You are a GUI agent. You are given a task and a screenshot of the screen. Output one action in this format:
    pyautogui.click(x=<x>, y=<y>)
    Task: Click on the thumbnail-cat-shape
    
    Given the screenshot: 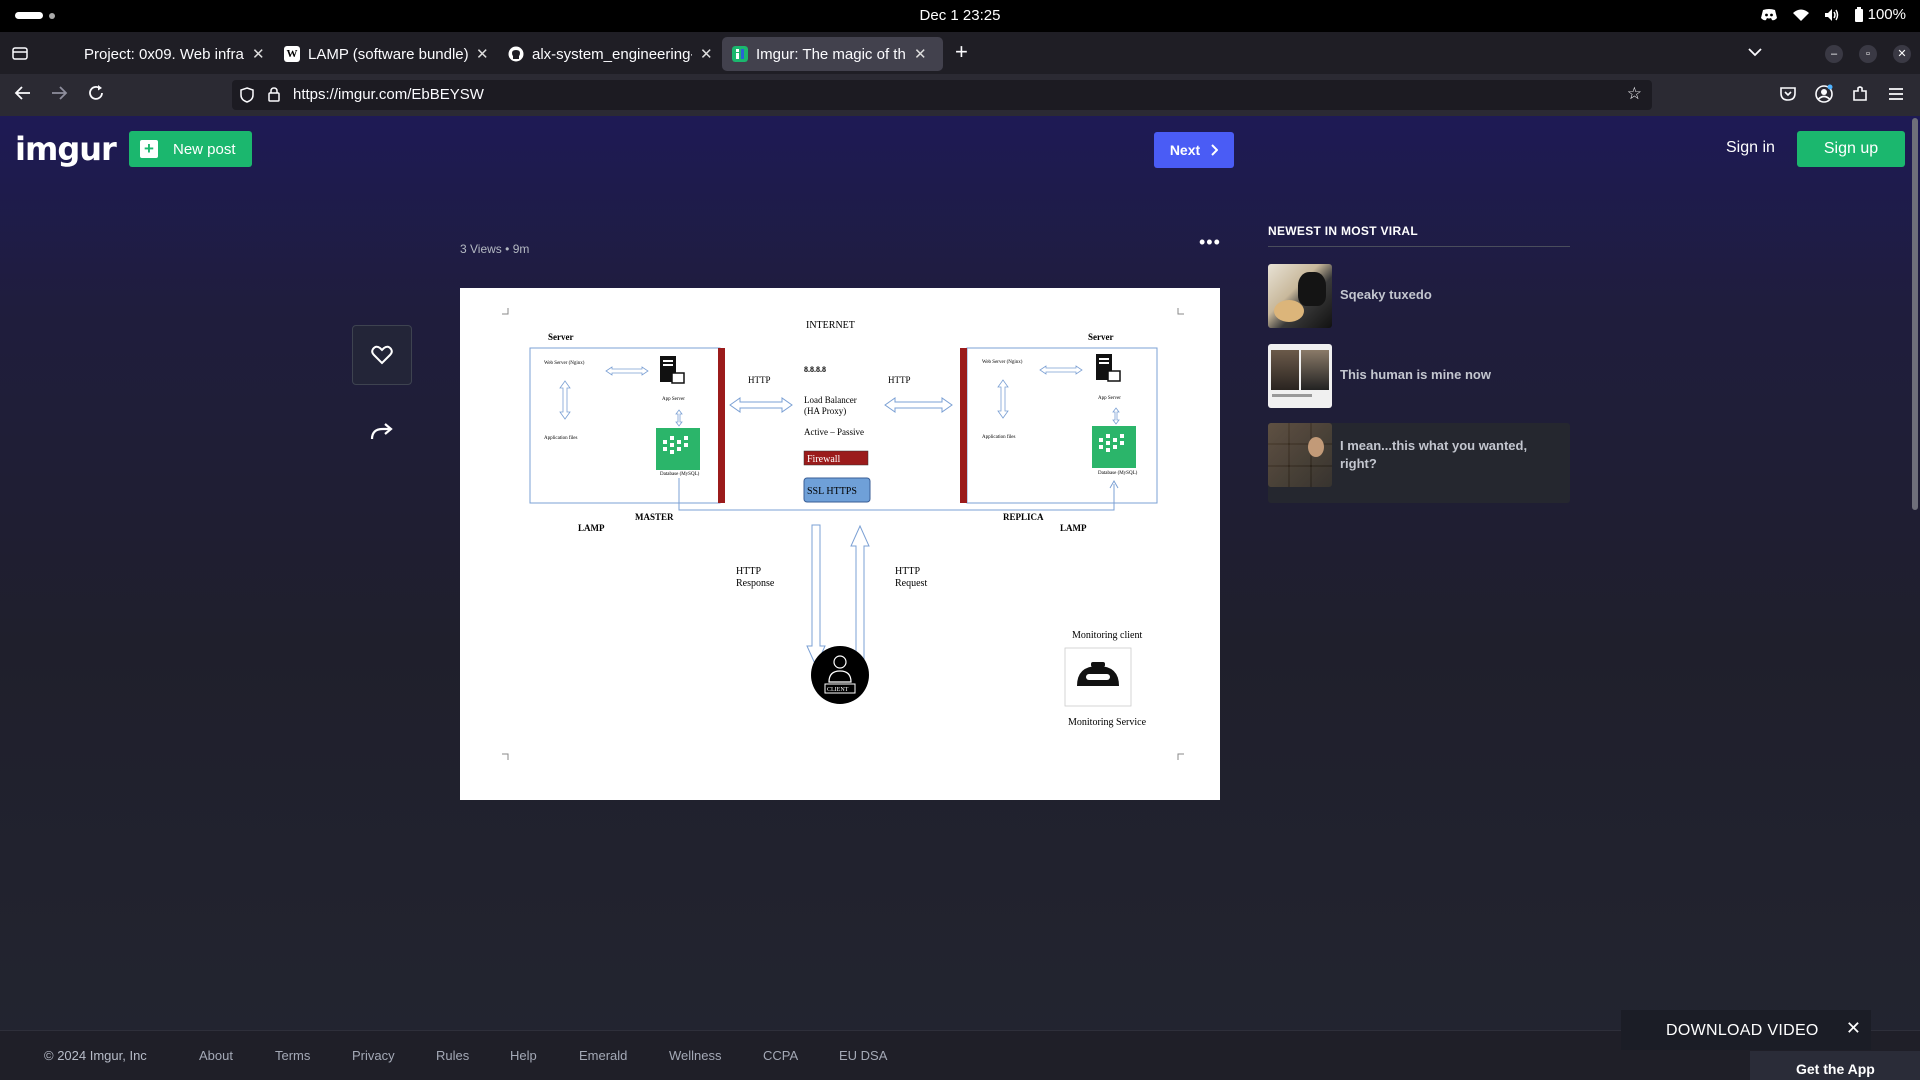 What is the action you would take?
    pyautogui.click(x=1312, y=289)
    